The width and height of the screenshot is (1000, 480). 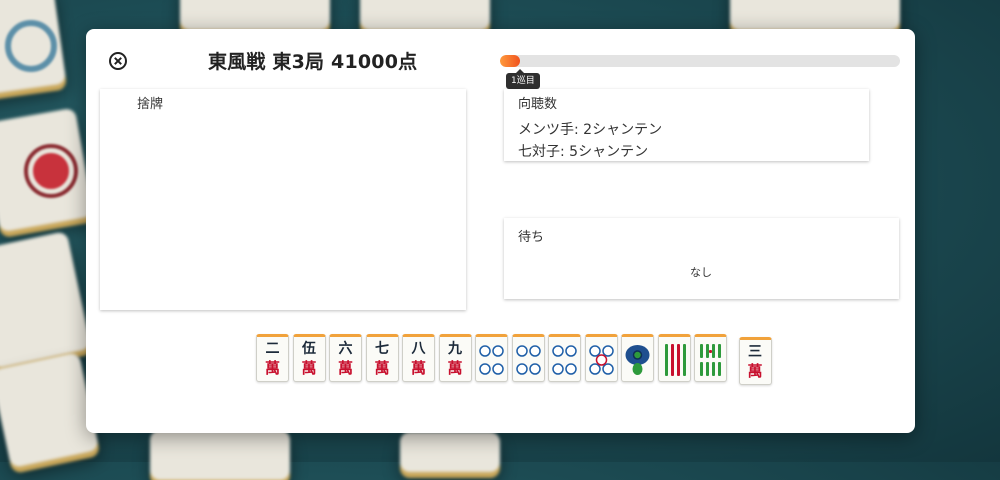 I want to click on tile-number: 七, so click(x=382, y=349).